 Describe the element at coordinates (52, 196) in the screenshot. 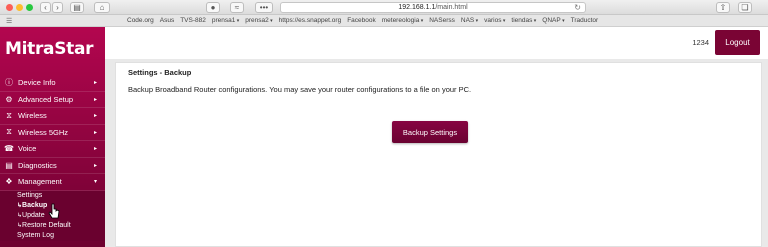

I see `submenu-item-settings: Settings` at that location.